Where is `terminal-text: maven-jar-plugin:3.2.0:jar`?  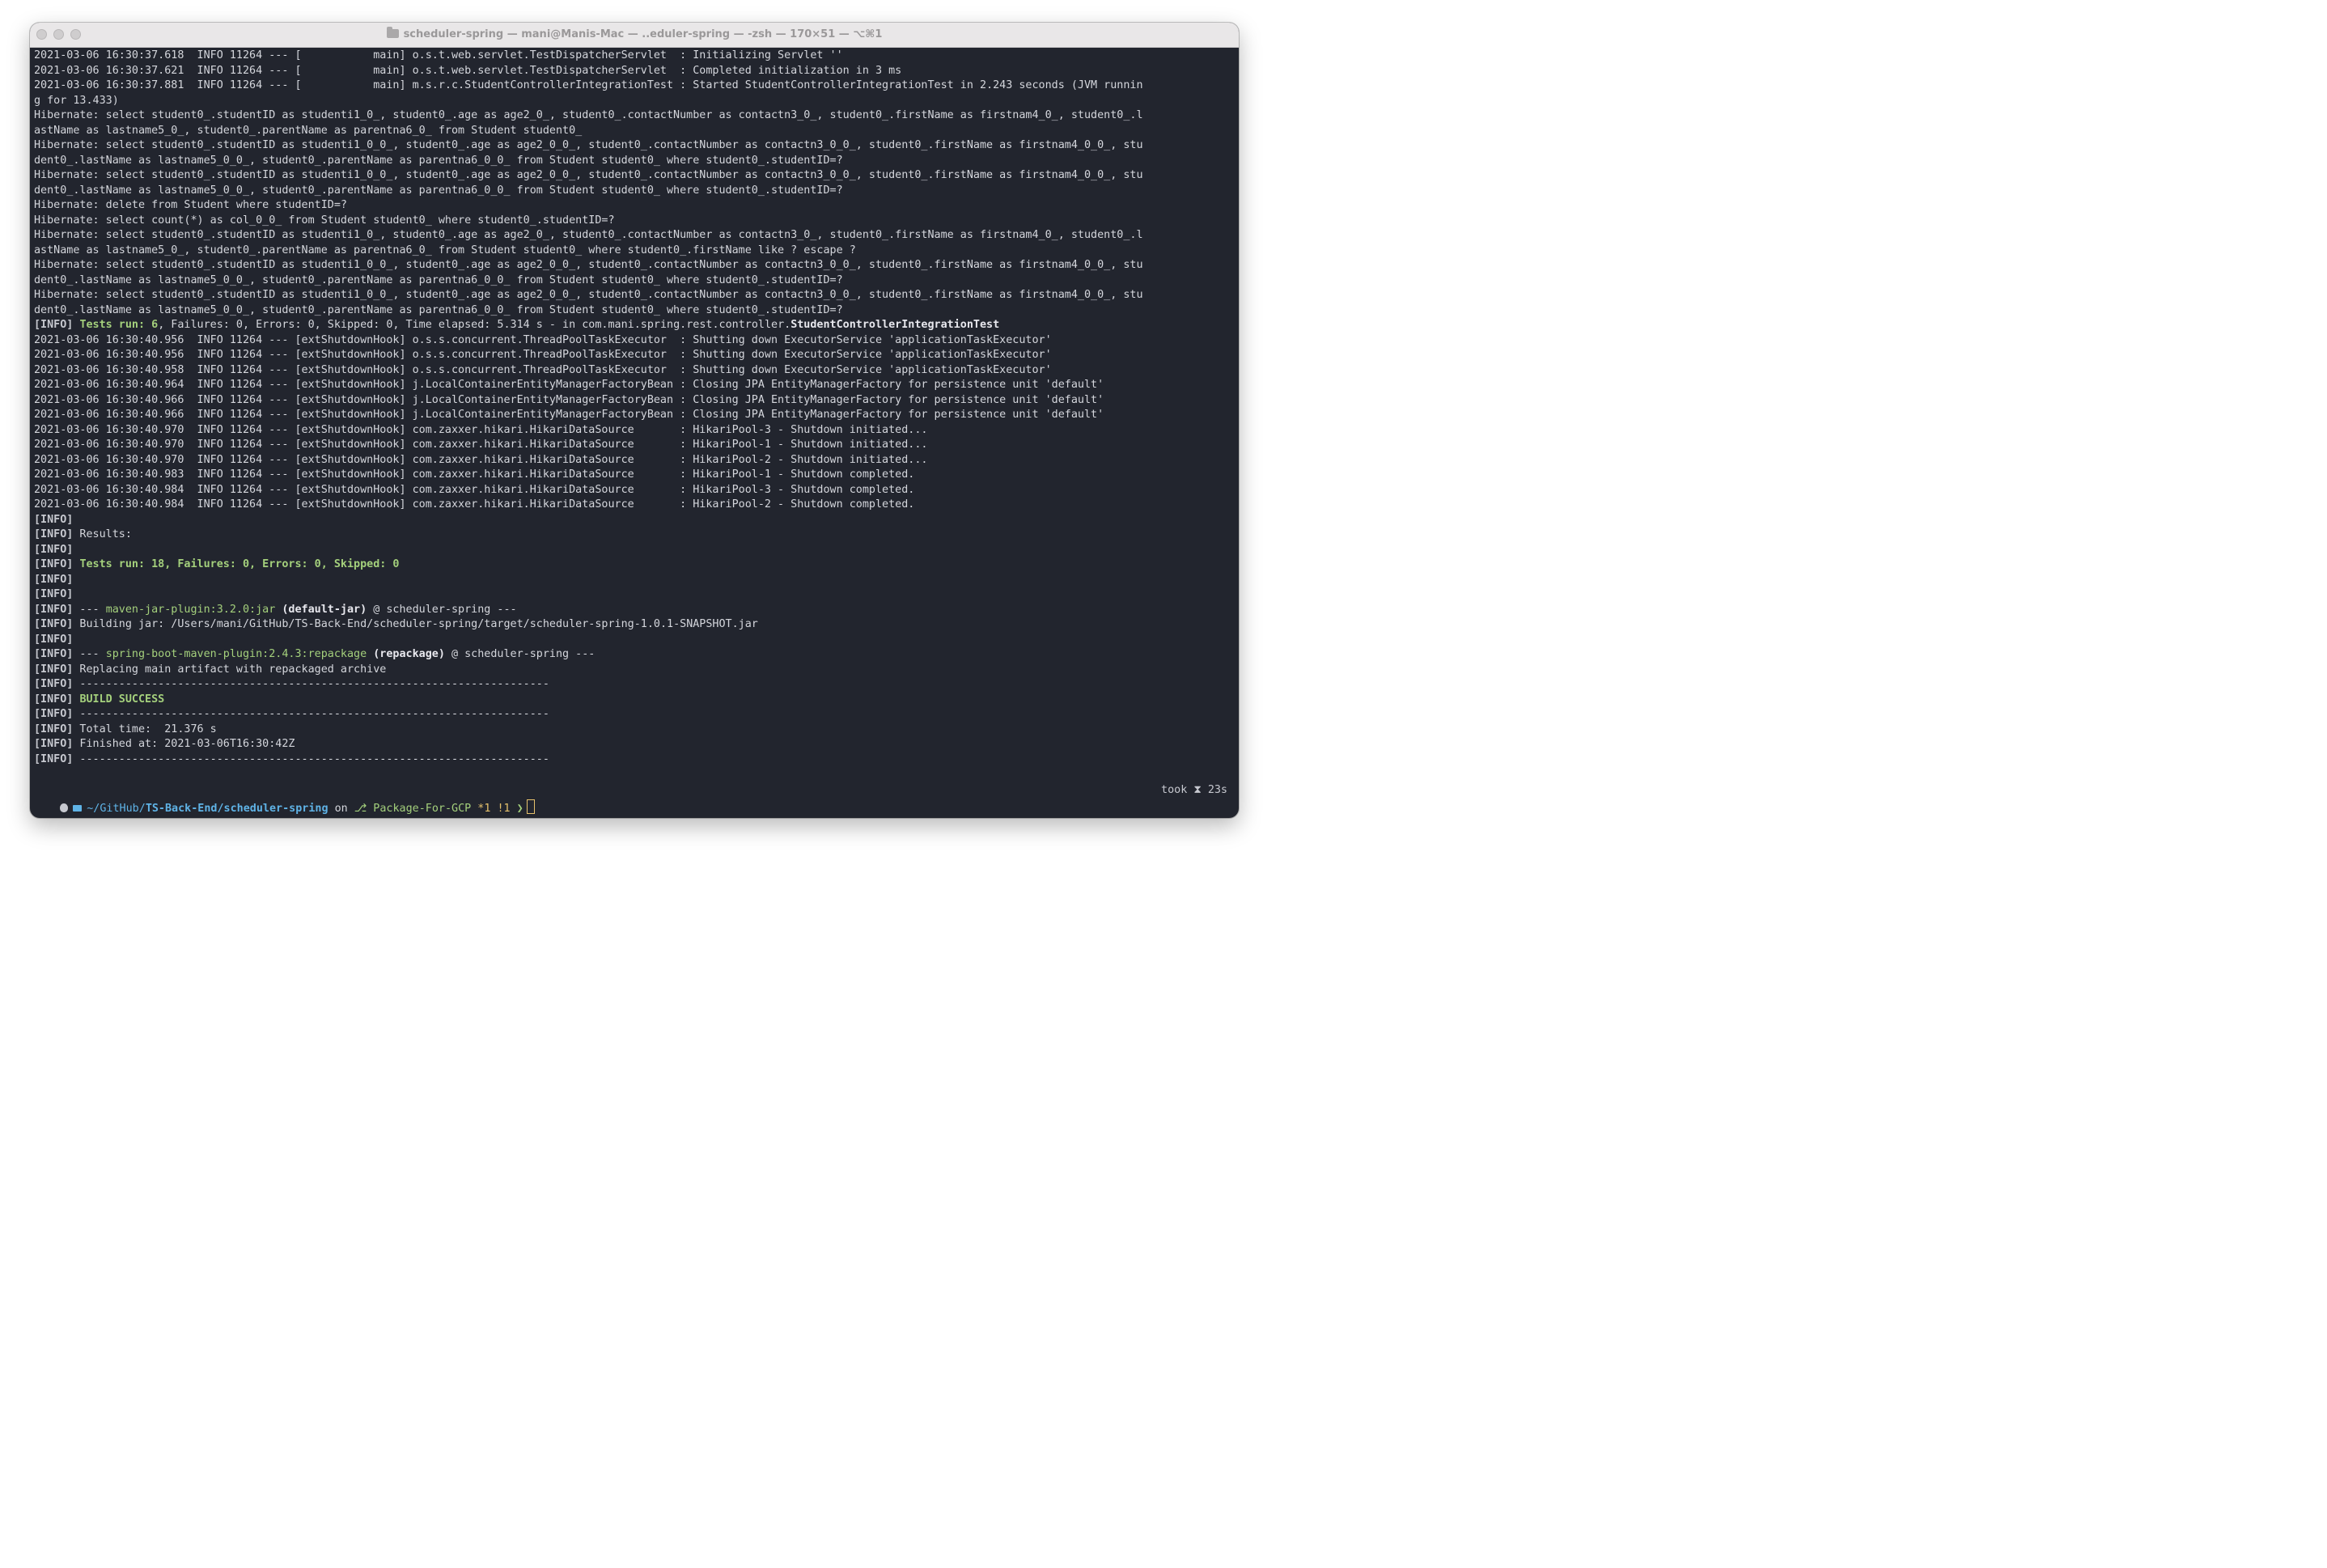 terminal-text: maven-jar-plugin:3.2.0:jar is located at coordinates (190, 609).